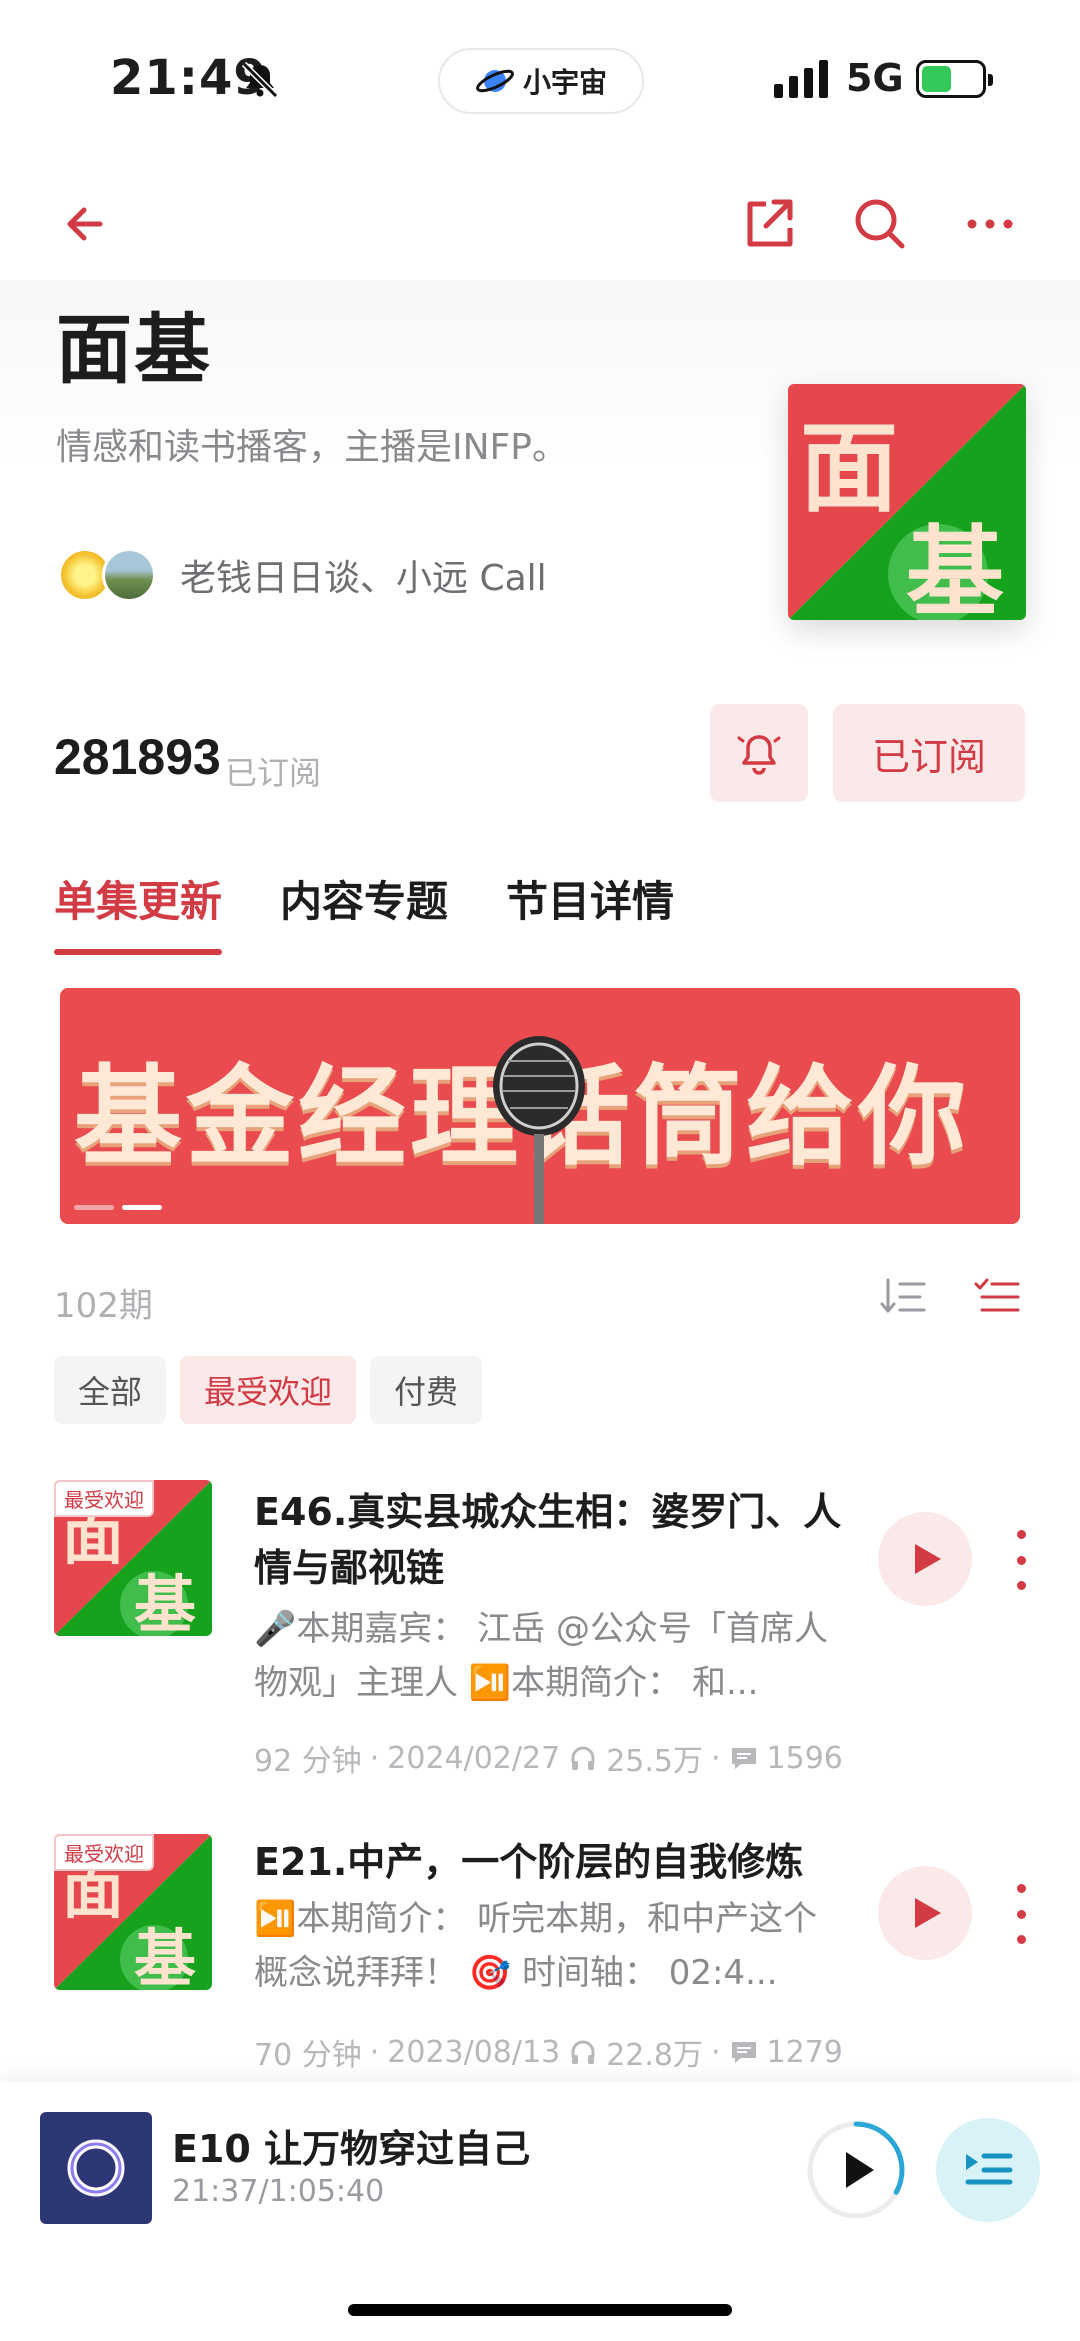 This screenshot has width=1080, height=2341. I want to click on chip-all: 全部, so click(110, 1390).